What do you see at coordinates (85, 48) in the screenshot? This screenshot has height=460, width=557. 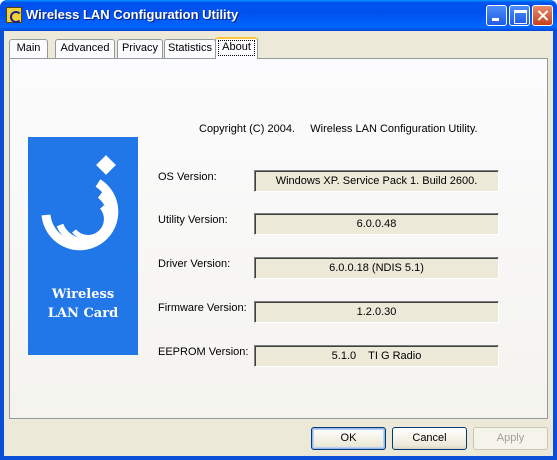 I see `tab-advanced: Advanced` at bounding box center [85, 48].